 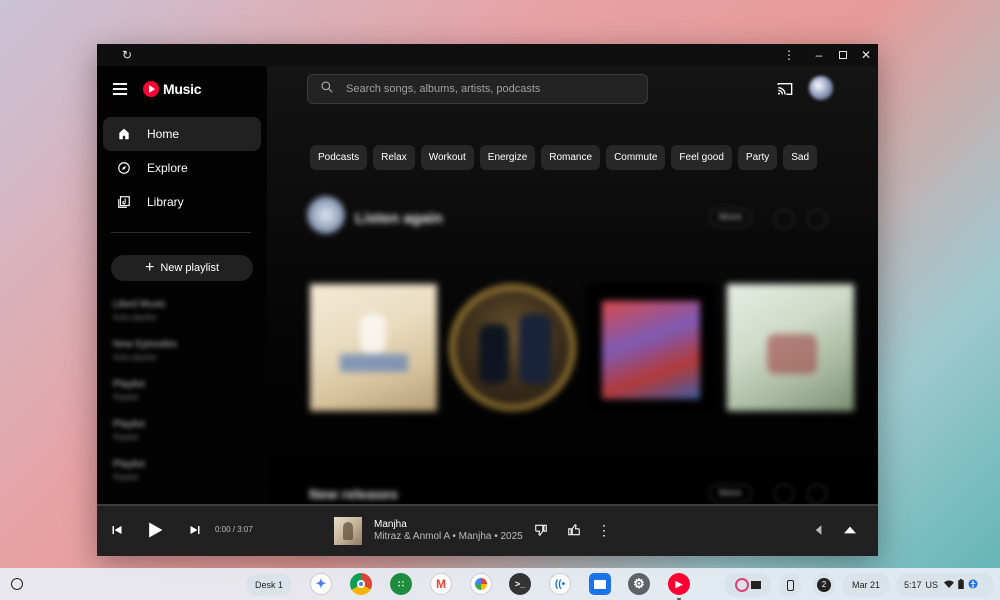 I want to click on chip-commute: Commute, so click(x=636, y=157).